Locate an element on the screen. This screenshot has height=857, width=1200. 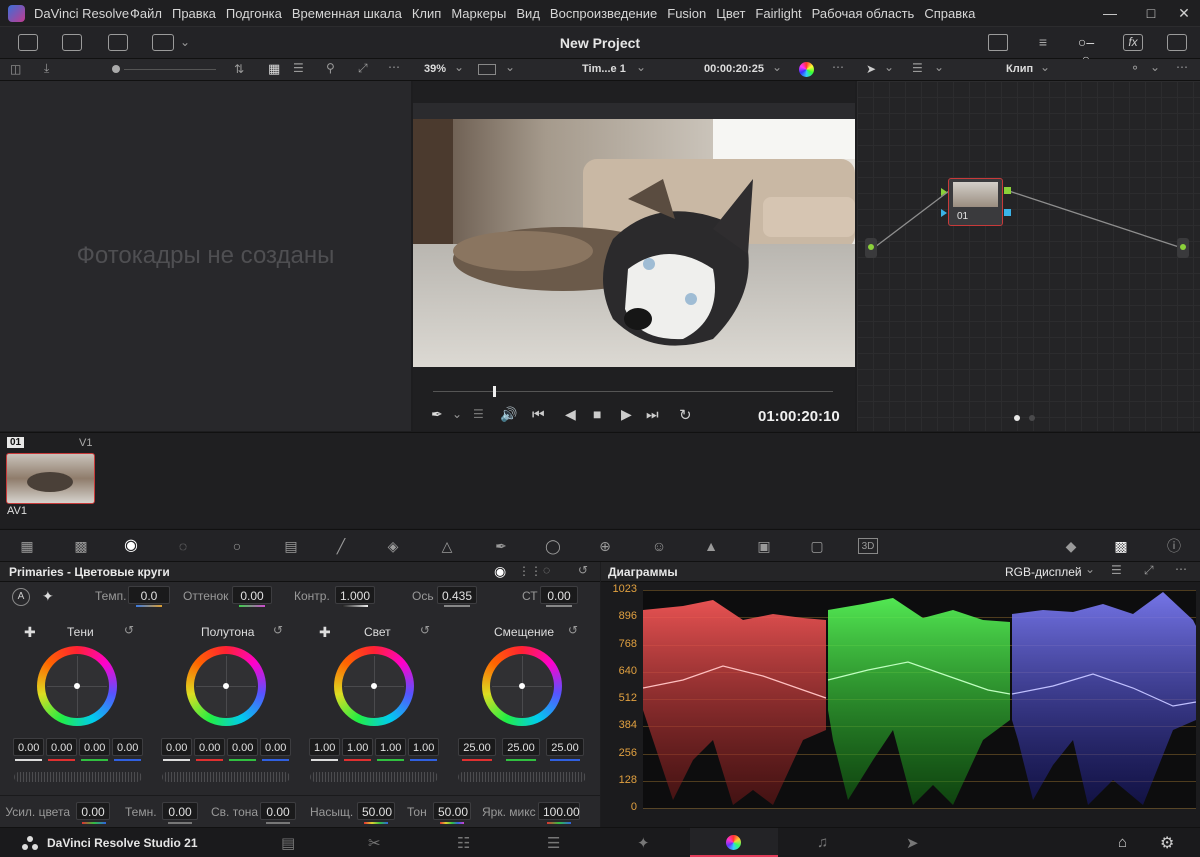
offset-b: 25.00 is located at coordinates (565, 747).